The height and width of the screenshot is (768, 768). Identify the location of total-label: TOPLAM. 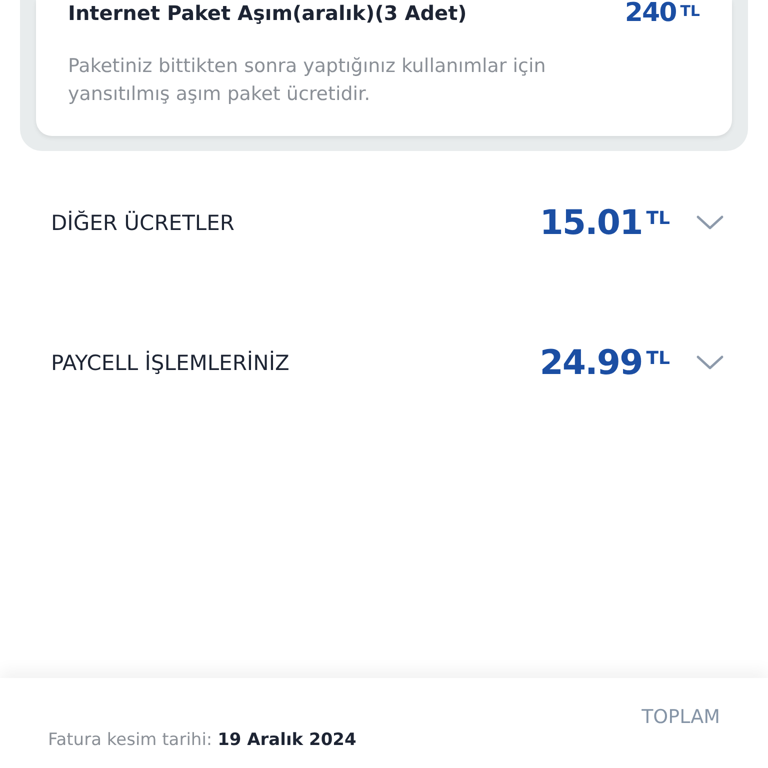
(681, 717).